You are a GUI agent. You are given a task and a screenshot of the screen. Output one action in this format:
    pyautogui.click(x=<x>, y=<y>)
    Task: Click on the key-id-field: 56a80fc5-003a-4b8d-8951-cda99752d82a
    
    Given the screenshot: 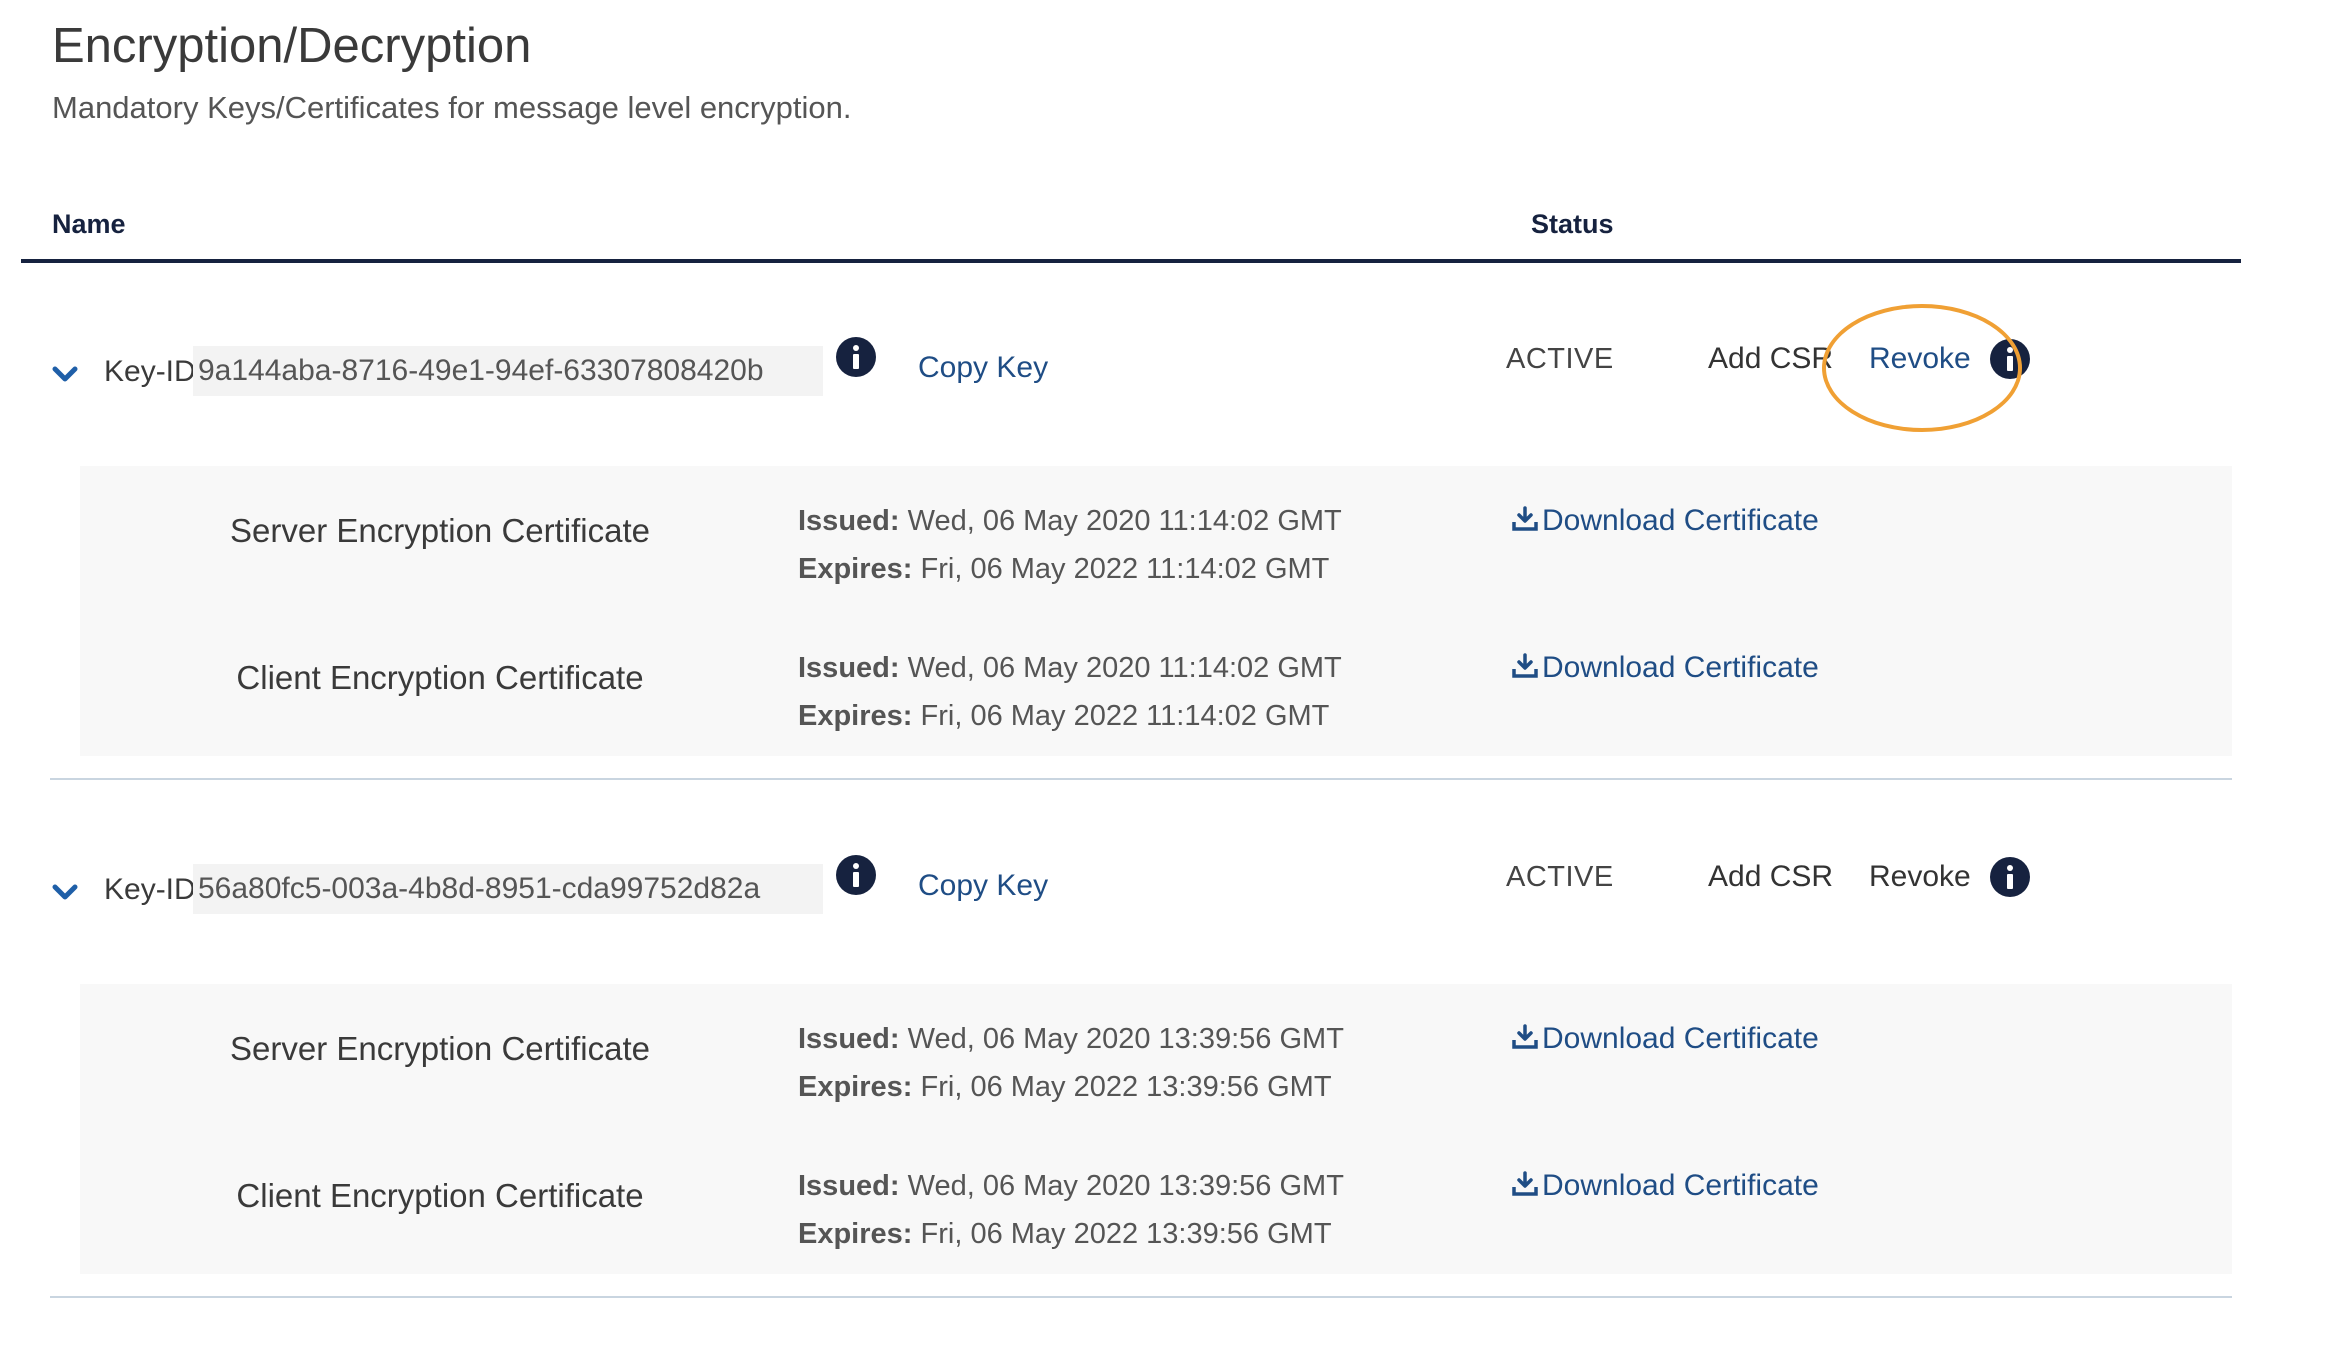 What is the action you would take?
    pyautogui.click(x=508, y=889)
    